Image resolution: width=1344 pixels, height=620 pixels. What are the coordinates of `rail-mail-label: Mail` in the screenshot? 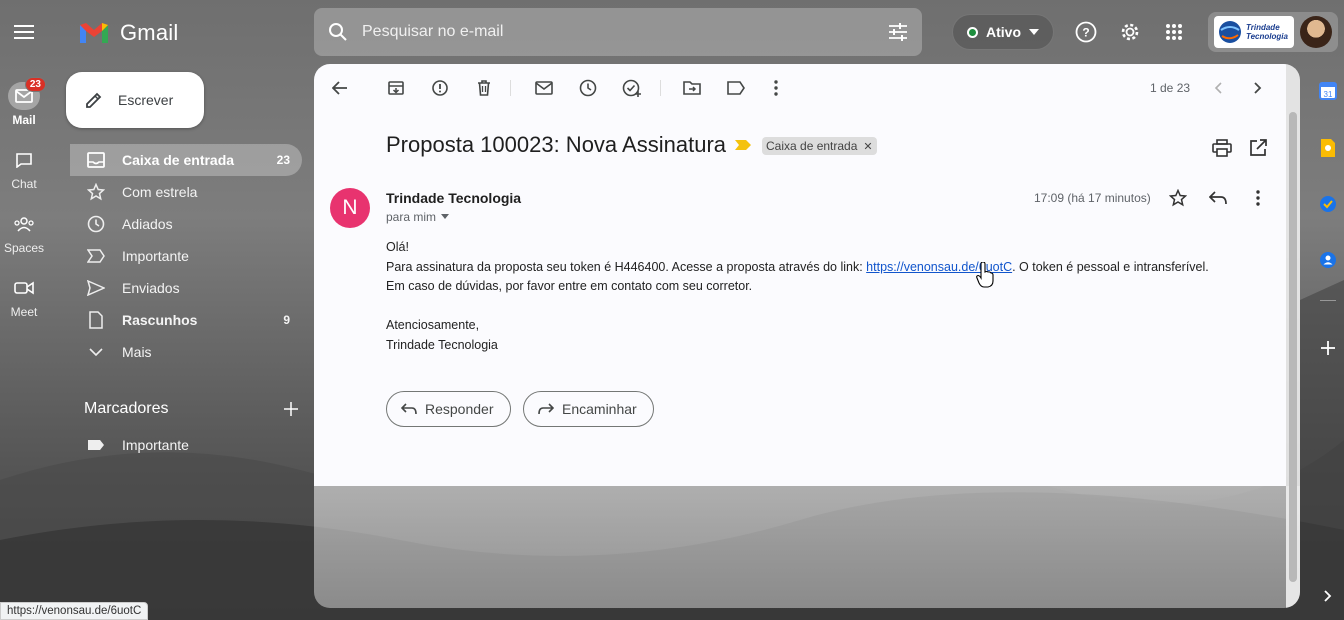 It's located at (24, 120).